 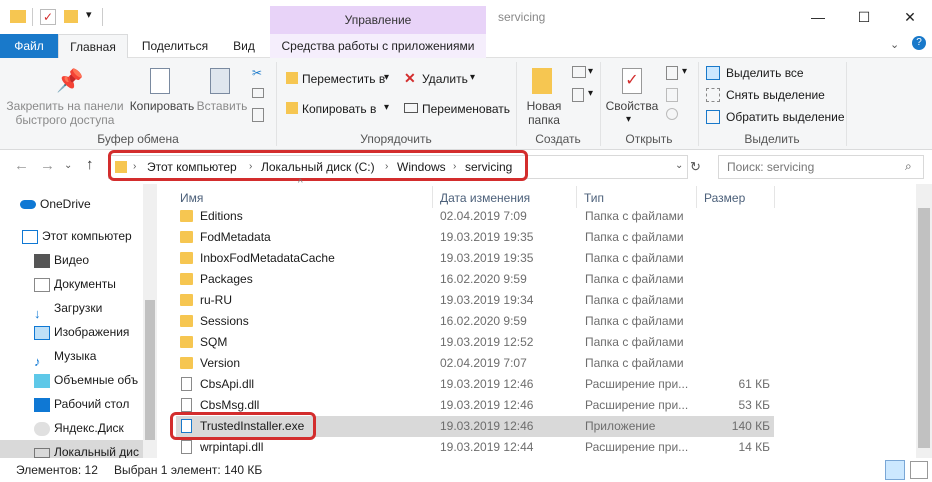 I want to click on select-all-label: Выделить все, so click(x=765, y=73).